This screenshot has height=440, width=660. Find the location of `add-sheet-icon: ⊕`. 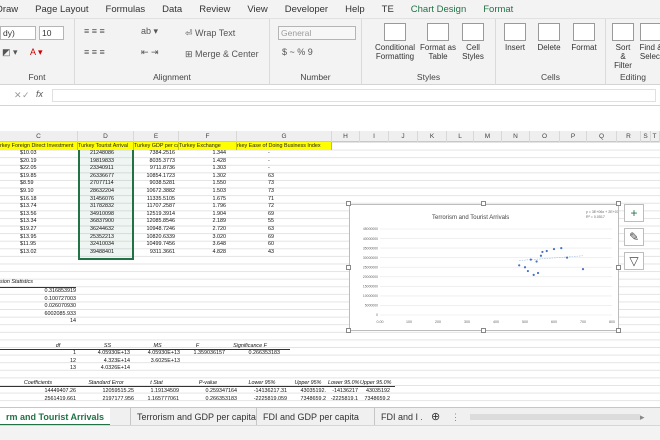

add-sheet-icon: ⊕ is located at coordinates (435, 417).